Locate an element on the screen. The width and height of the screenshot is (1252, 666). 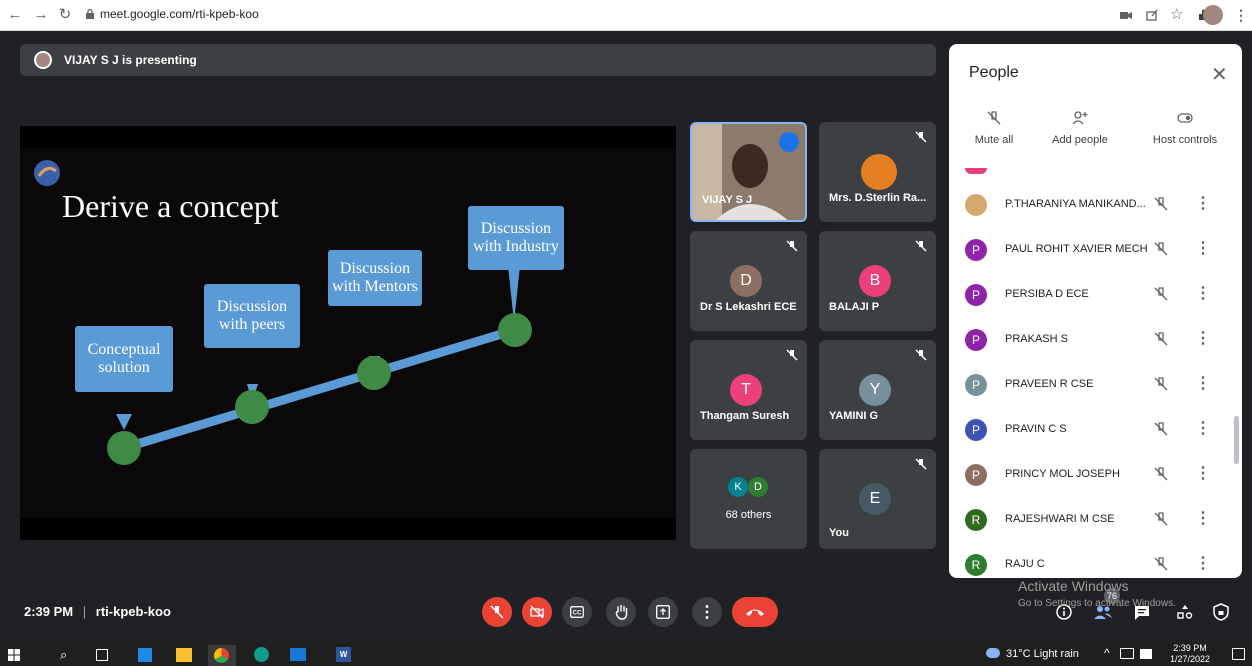
participant-row-name: PRINCY MOL JOSEPH is located at coordinates (1062, 474).